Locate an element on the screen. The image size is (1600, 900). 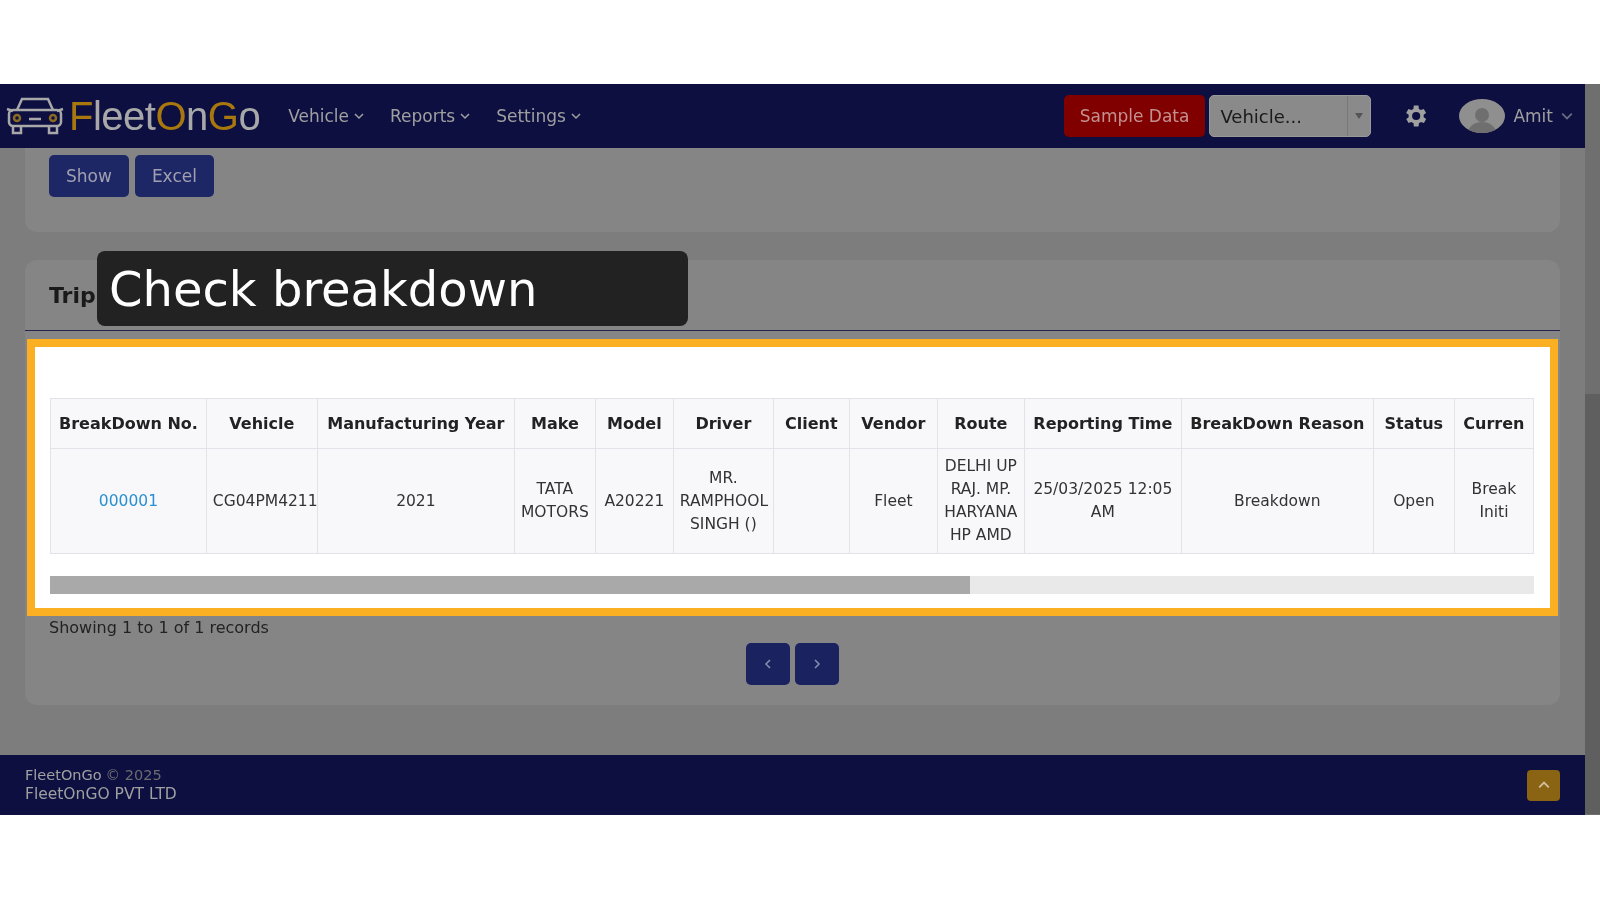
column-header: Curren is located at coordinates (1494, 423).